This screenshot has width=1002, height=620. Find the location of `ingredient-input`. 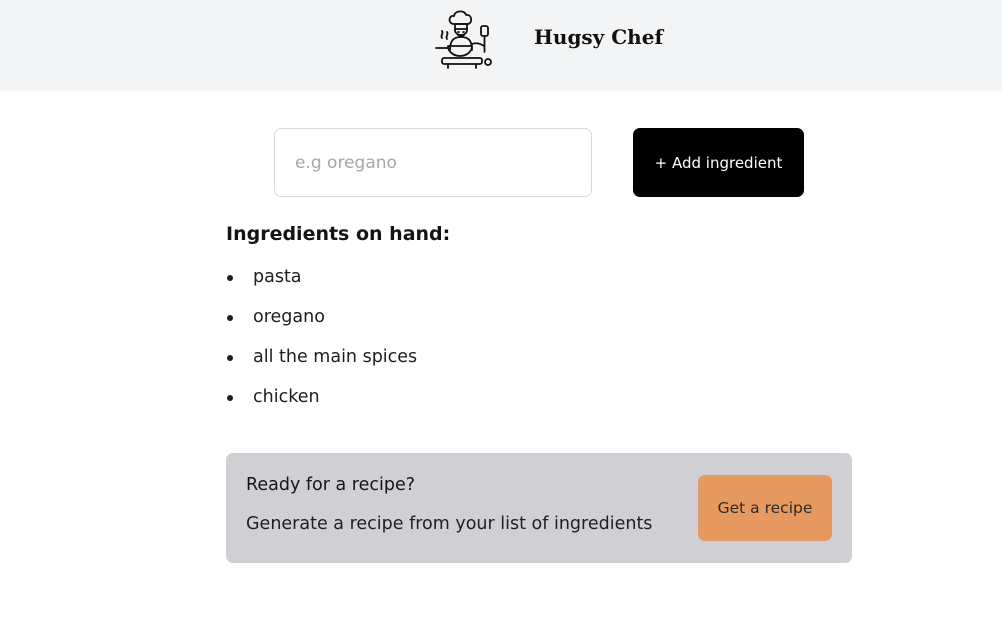

ingredient-input is located at coordinates (433, 162).